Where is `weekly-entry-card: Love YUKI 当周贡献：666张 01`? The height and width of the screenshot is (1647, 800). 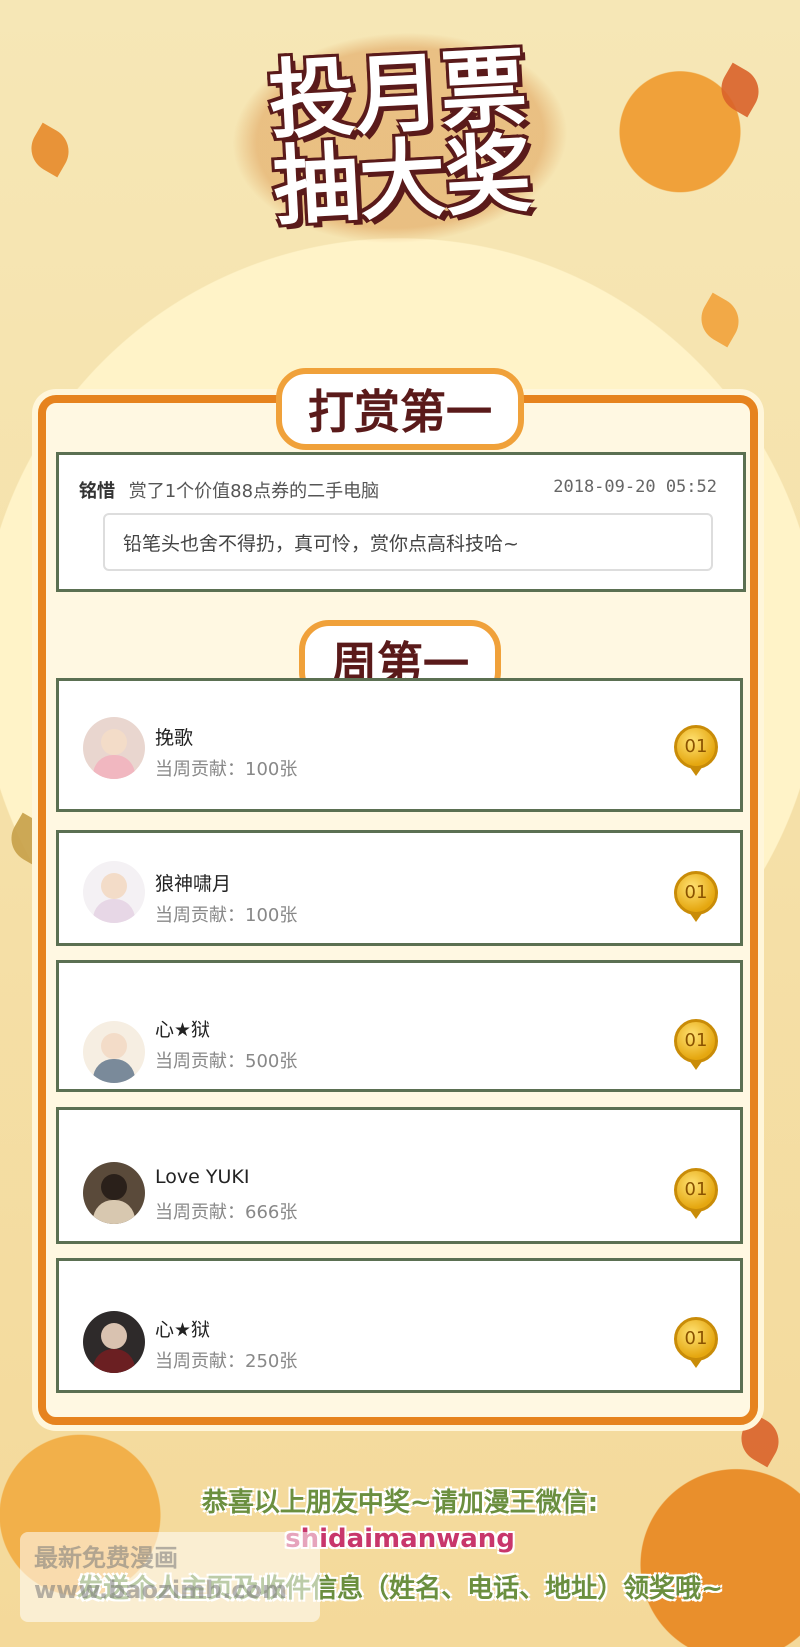 weekly-entry-card: Love YUKI 当周贡献：666张 01 is located at coordinates (399, 1175).